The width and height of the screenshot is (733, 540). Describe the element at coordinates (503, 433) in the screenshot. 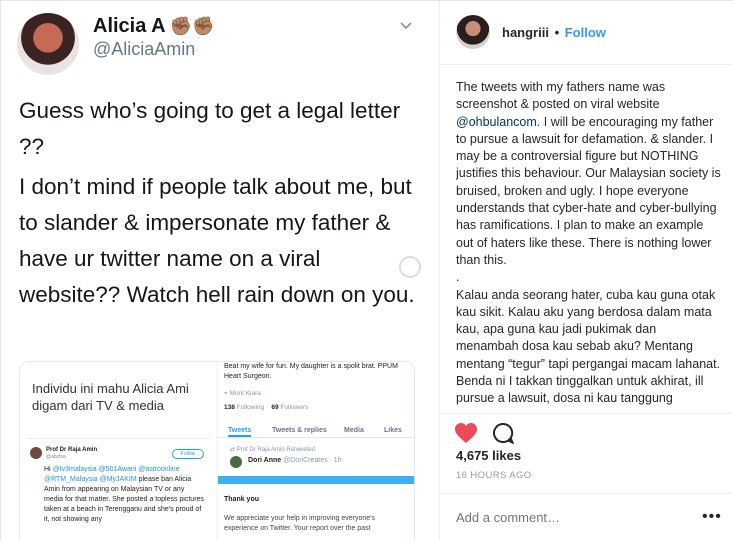

I see `comment-icon` at that location.